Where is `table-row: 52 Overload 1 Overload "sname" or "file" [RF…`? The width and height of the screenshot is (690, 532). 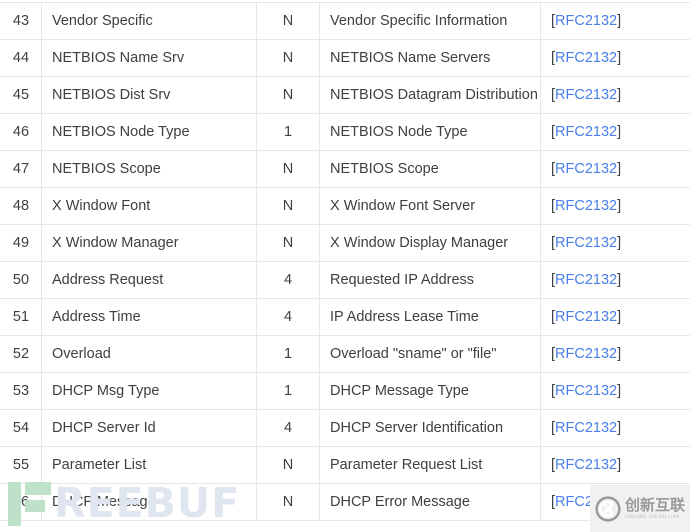
table-row: 52 Overload 1 Overload "sname" or "file" [RF… is located at coordinates (345, 354).